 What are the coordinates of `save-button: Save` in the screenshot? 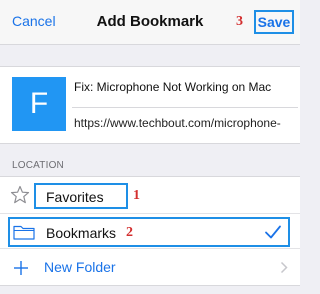 It's located at (274, 22).